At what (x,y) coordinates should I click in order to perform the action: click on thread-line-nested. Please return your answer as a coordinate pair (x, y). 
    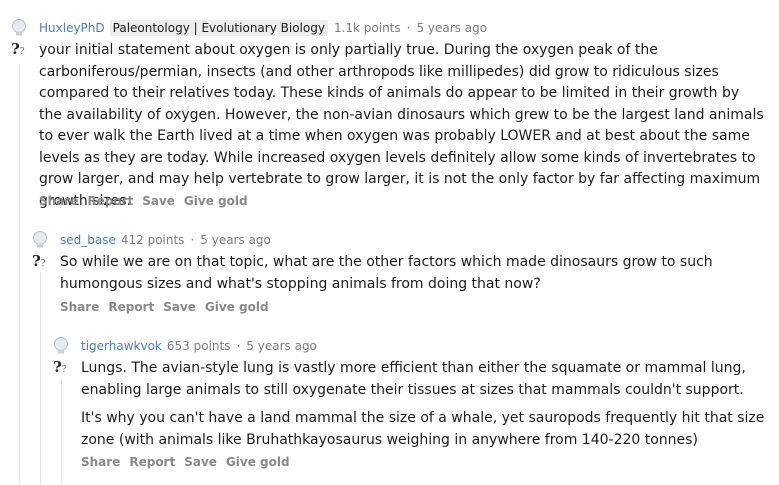
    Looking at the image, I should click on (61, 432).